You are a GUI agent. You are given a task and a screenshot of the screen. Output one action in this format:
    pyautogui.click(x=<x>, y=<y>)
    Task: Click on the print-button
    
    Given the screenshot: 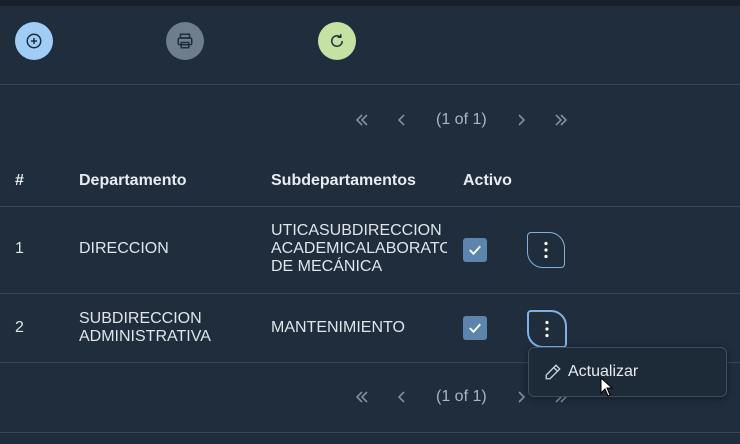 What is the action you would take?
    pyautogui.click(x=185, y=41)
    